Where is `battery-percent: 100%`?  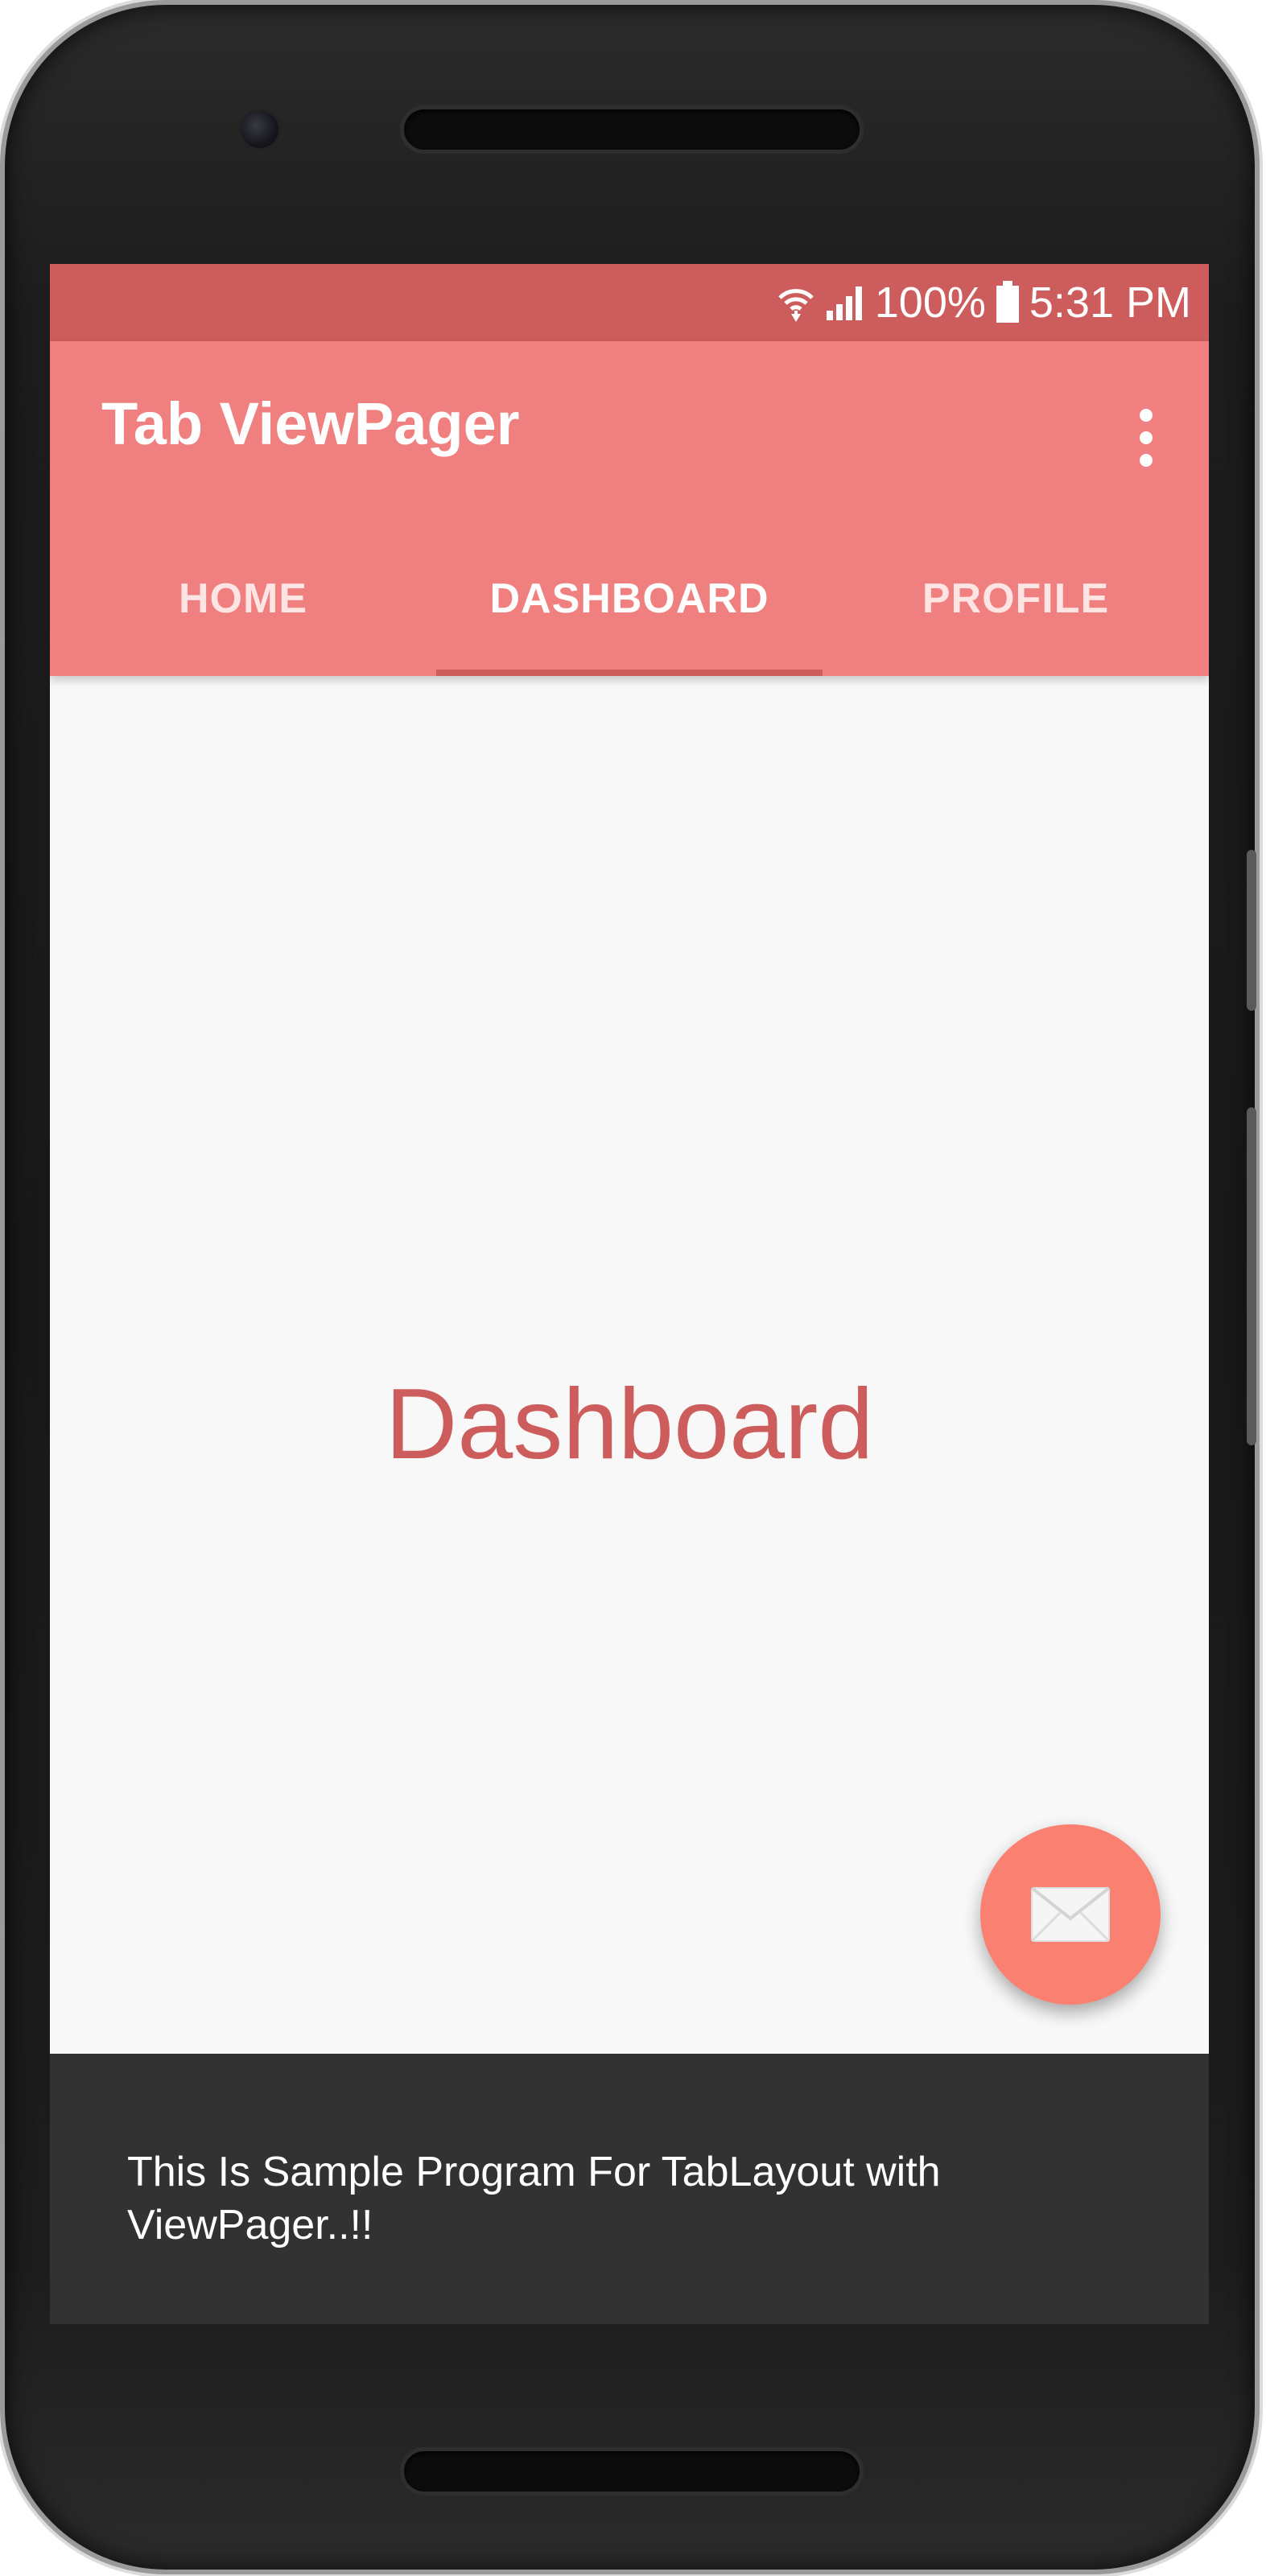
battery-percent: 100% is located at coordinates (930, 302).